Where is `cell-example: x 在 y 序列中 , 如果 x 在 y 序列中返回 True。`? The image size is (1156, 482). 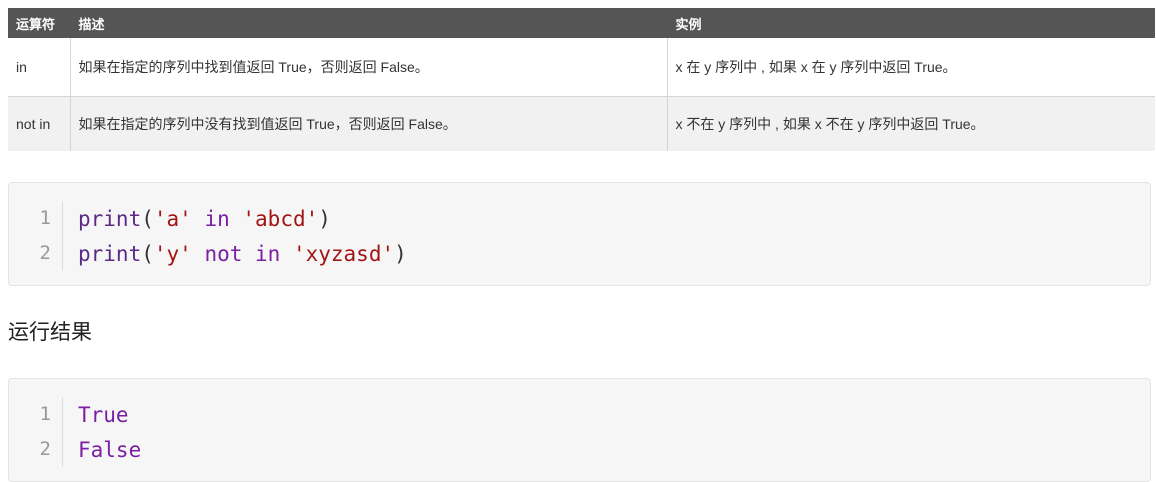 cell-example: x 在 y 序列中 , 如果 x 在 y 序列中返回 True。 is located at coordinates (911, 67).